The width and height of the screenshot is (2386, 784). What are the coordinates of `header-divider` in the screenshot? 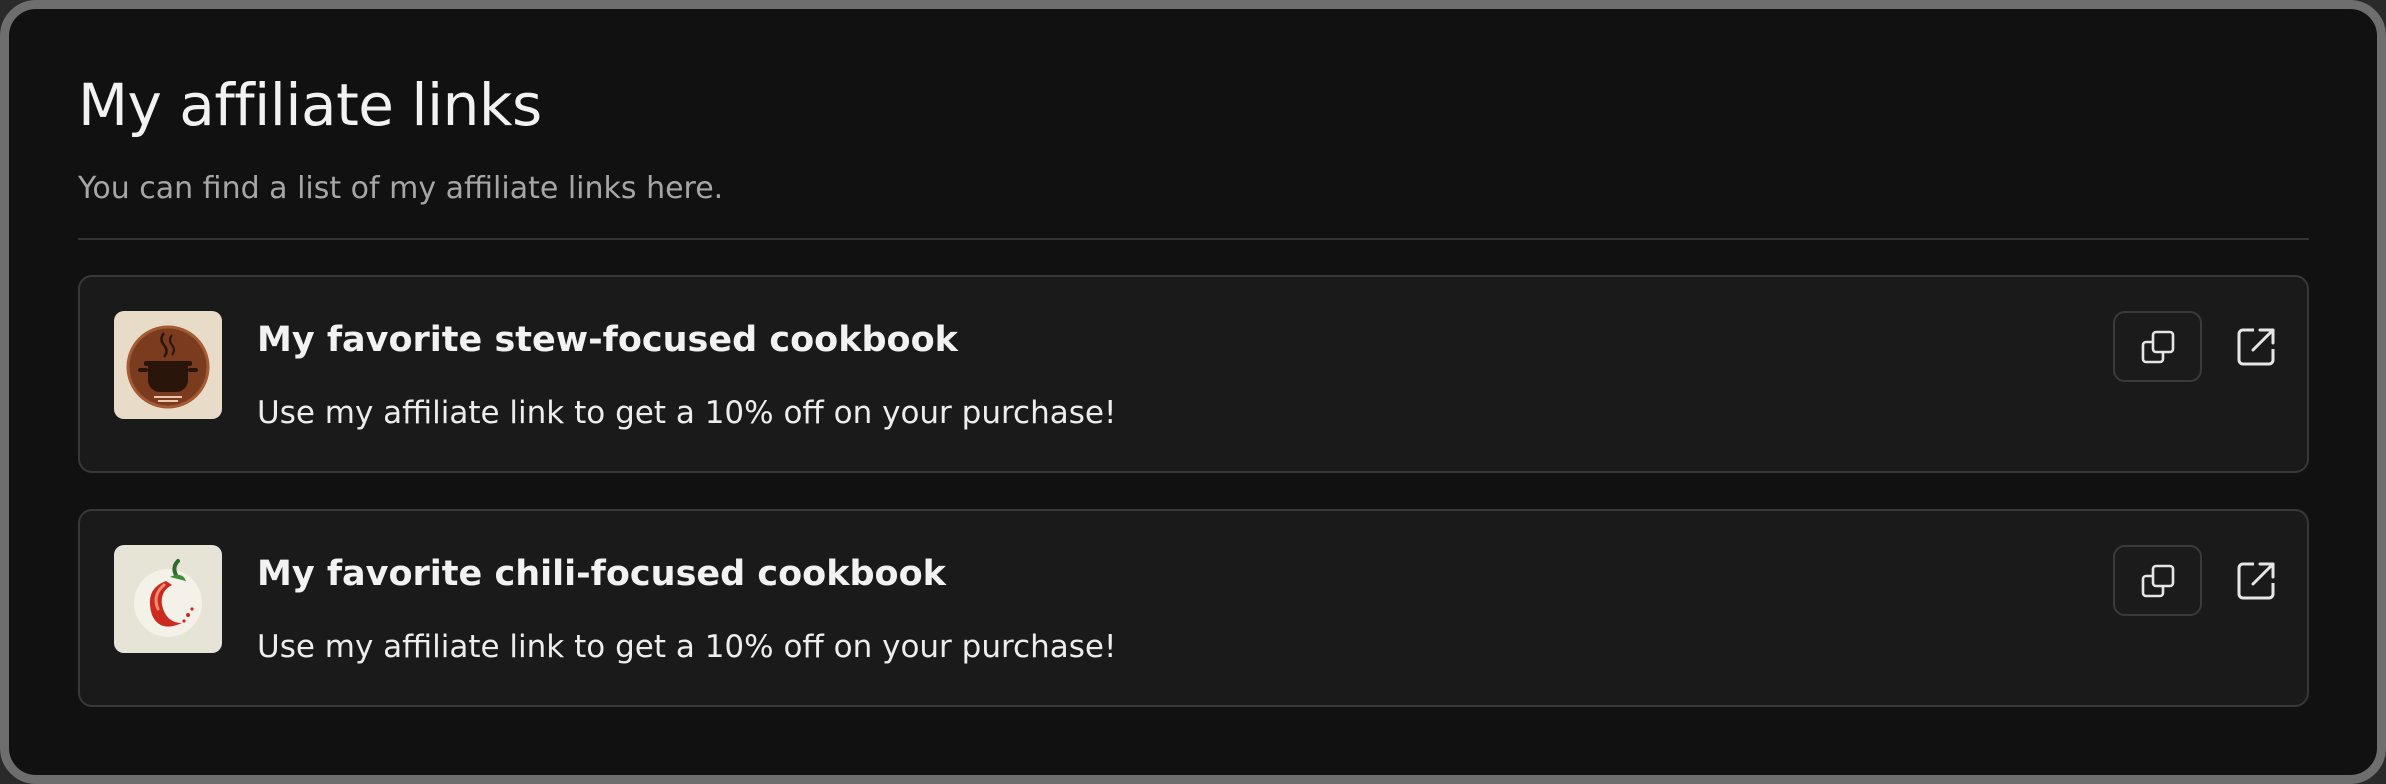 It's located at (1193, 239).